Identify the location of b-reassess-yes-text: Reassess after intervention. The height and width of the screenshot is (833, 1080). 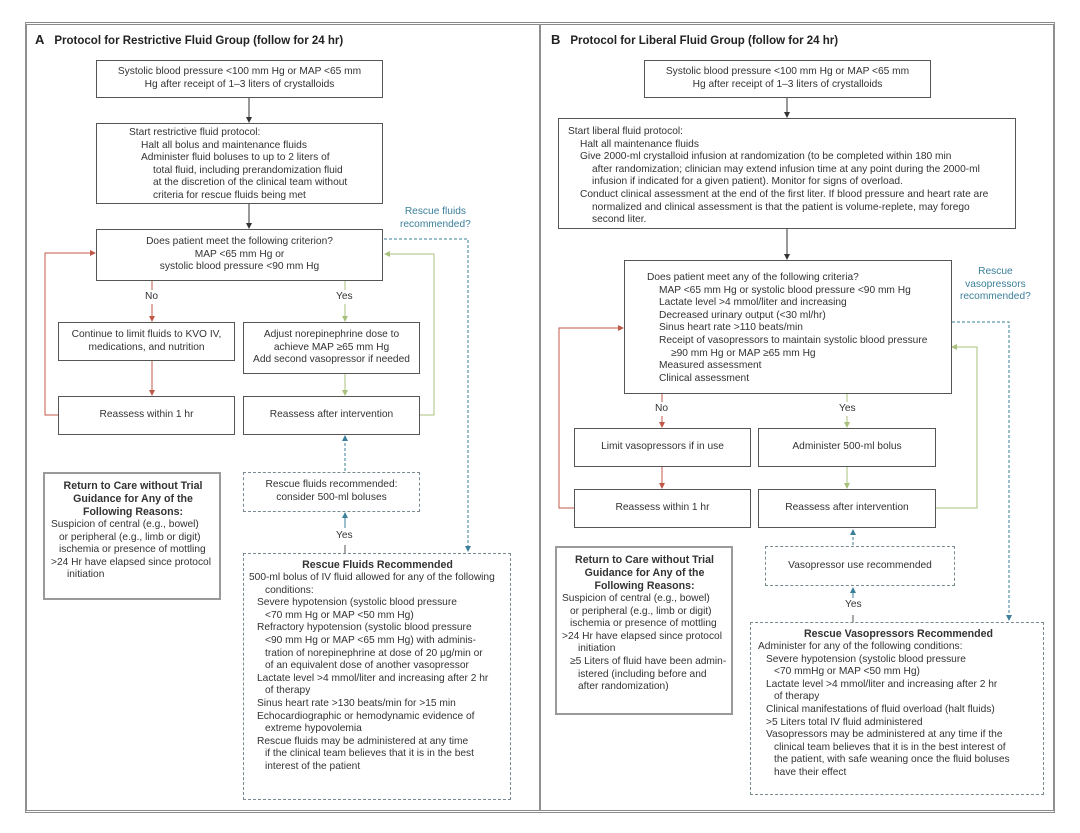
(847, 508).